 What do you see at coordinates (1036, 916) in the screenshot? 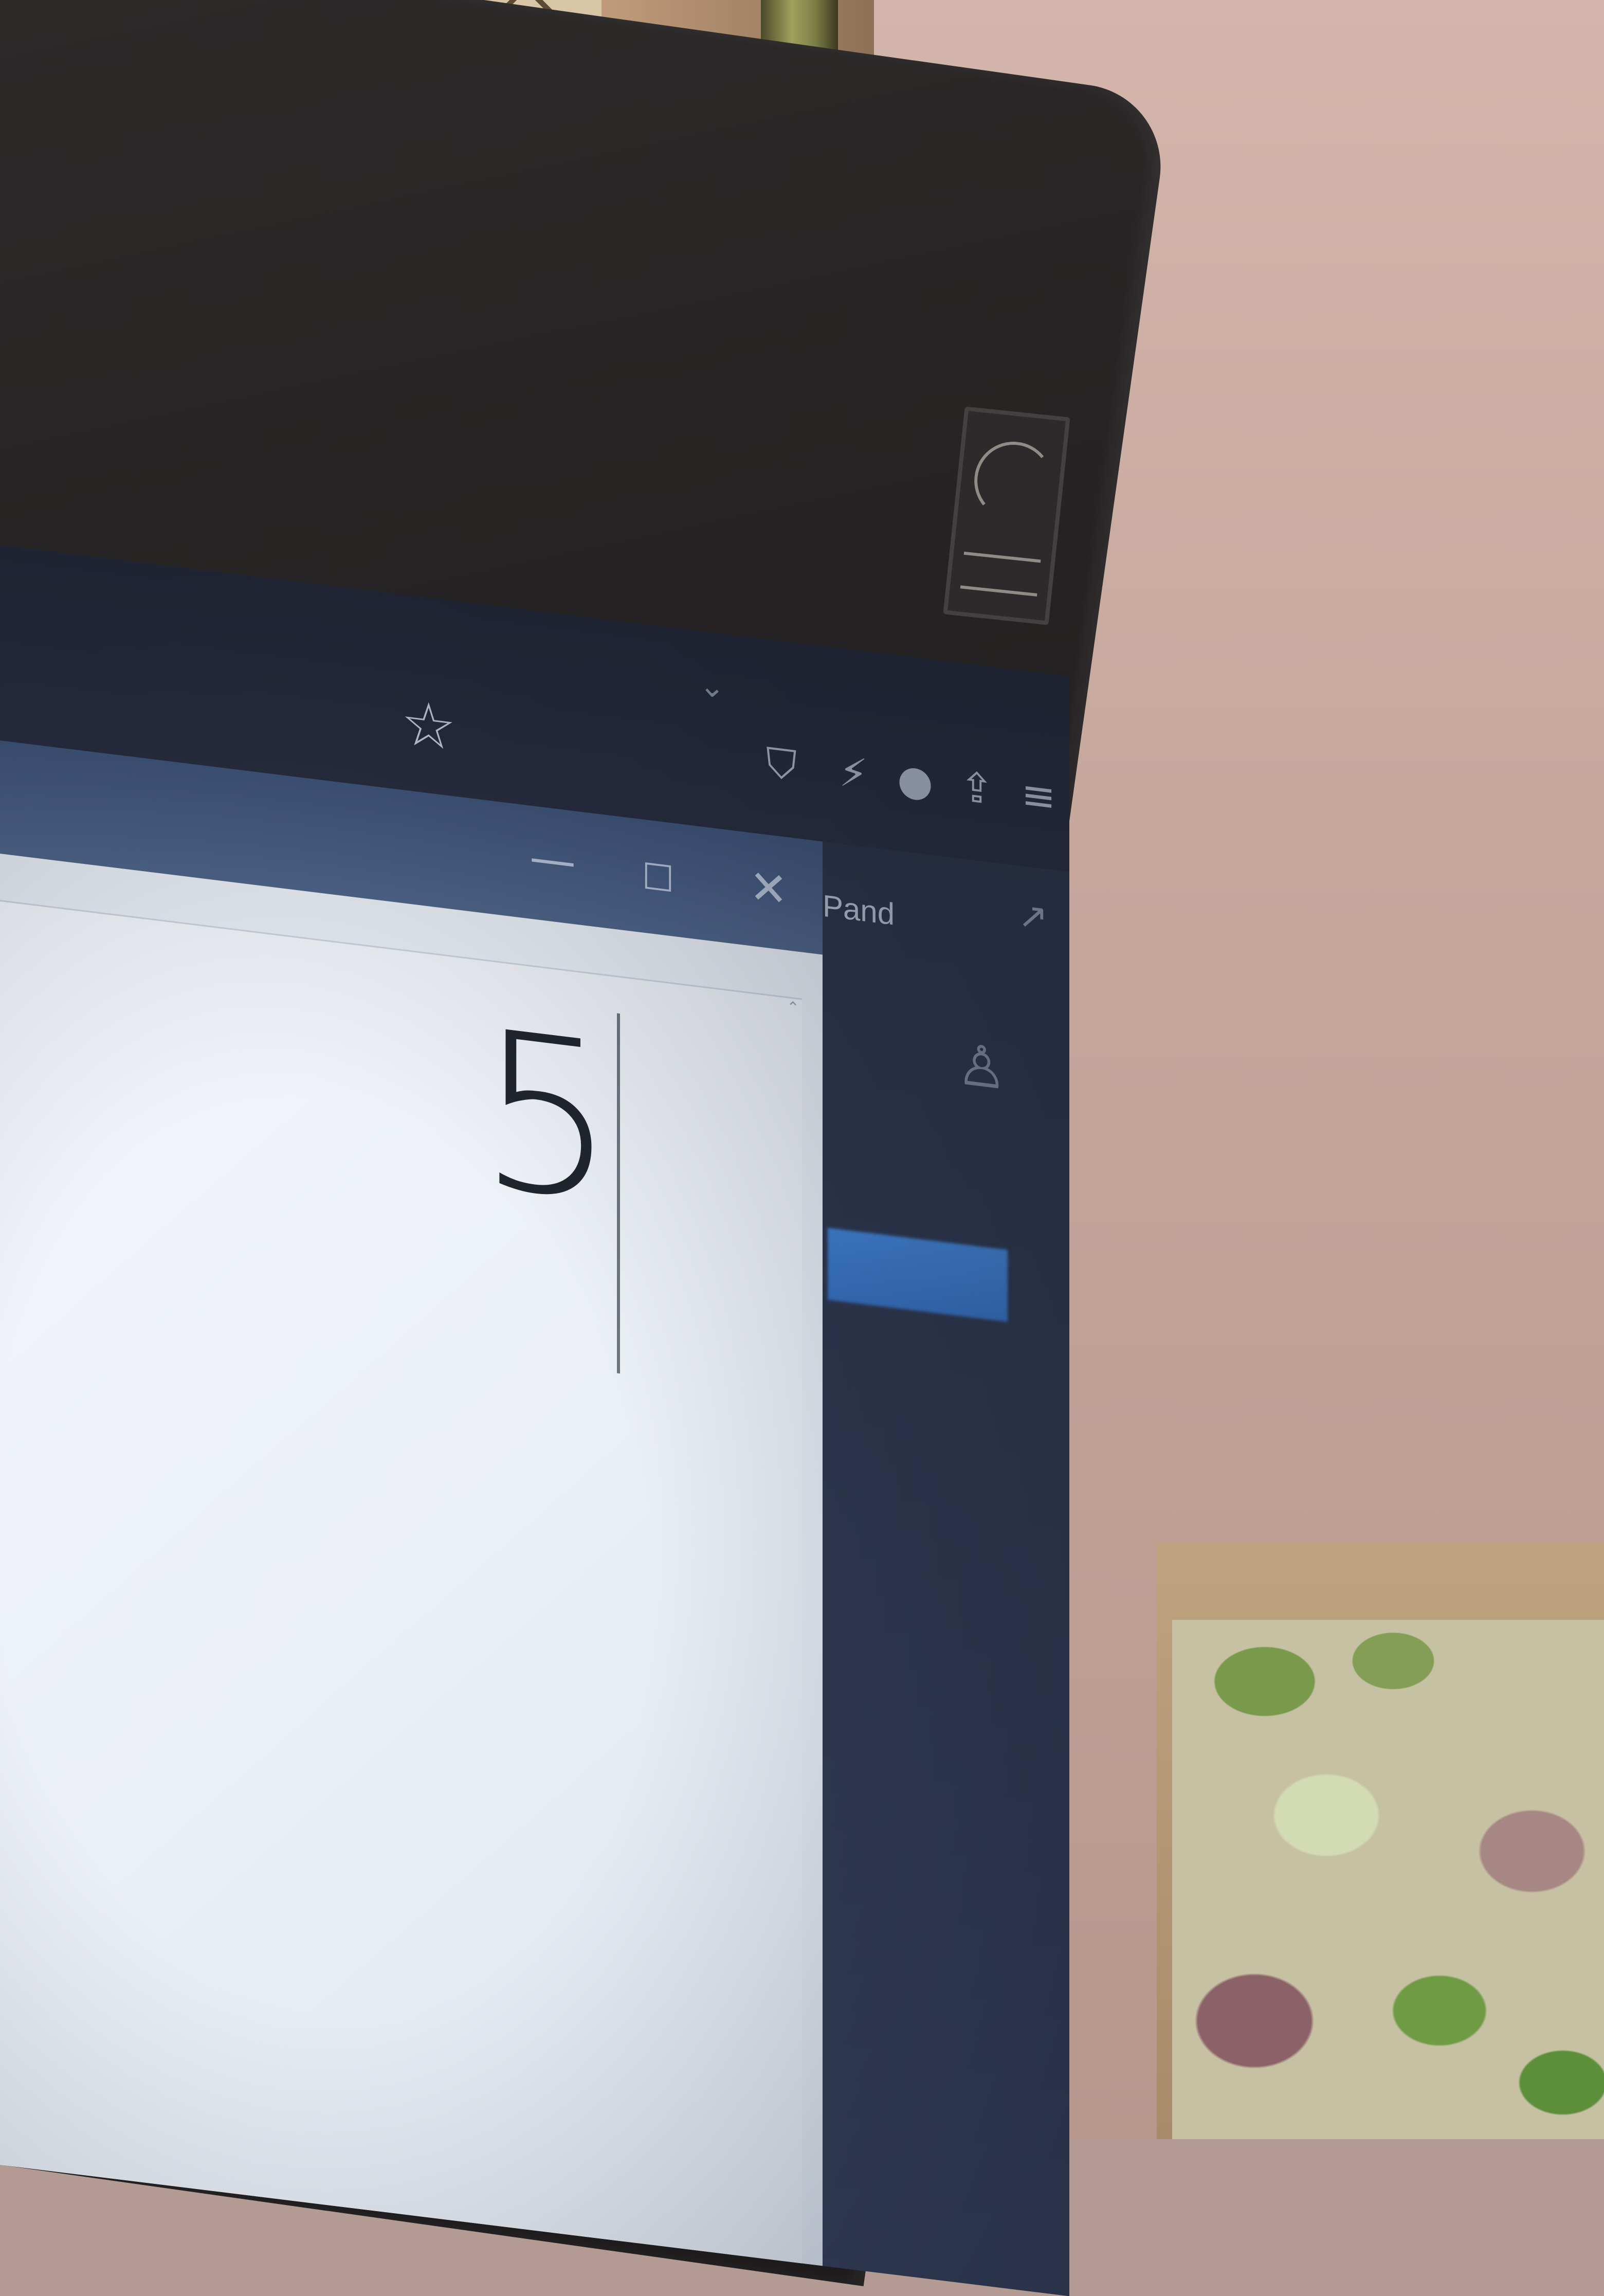
I see `arrow-icon: ↗` at bounding box center [1036, 916].